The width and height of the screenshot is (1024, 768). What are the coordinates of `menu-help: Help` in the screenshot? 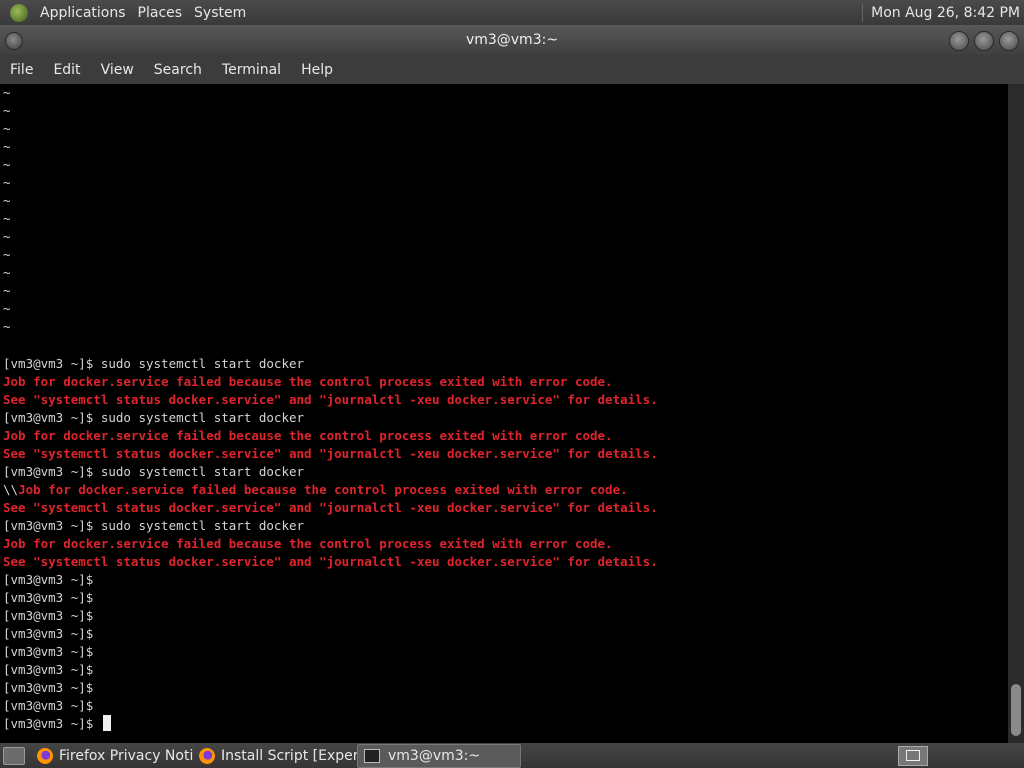 It's located at (317, 70).